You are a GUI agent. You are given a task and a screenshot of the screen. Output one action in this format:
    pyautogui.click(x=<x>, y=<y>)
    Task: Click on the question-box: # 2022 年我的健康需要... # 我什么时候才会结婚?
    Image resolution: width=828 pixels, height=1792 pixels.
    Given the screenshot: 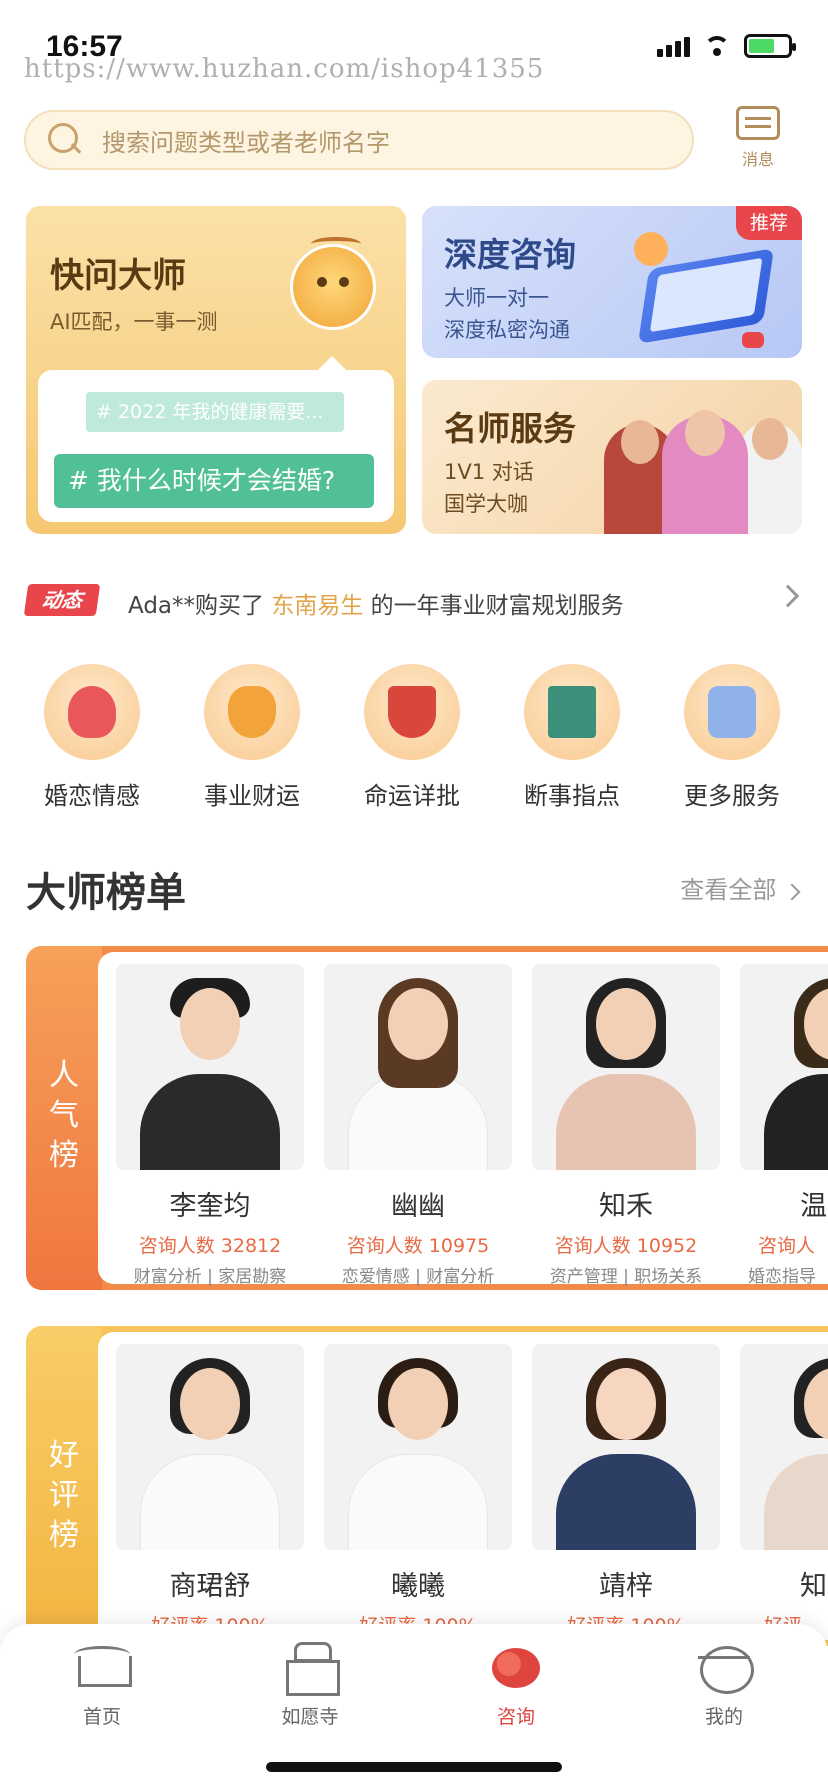 What is the action you would take?
    pyautogui.click(x=216, y=446)
    